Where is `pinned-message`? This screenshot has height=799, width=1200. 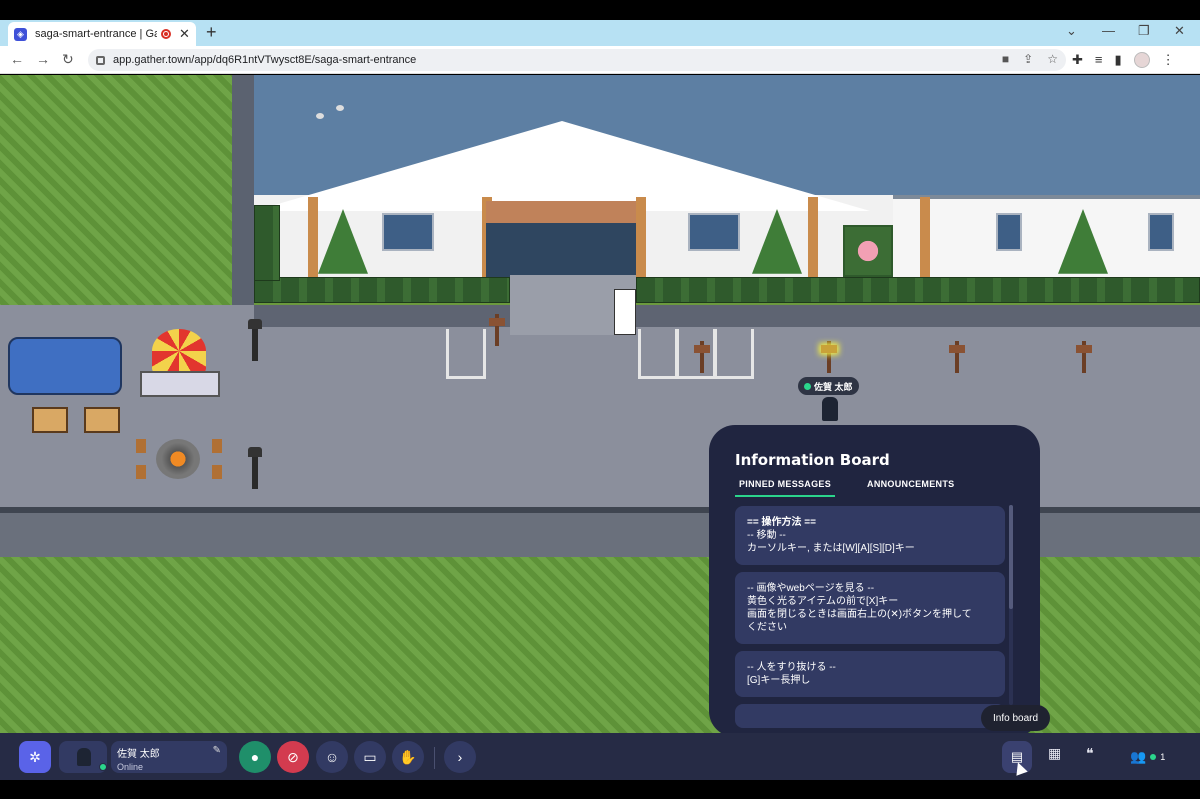
pinned-message is located at coordinates (870, 716).